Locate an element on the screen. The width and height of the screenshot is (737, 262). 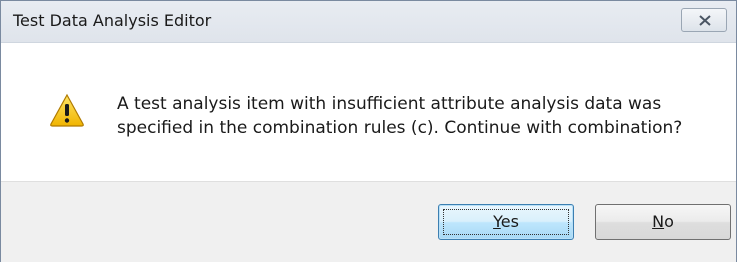
yes-button: Yes is located at coordinates (506, 222).